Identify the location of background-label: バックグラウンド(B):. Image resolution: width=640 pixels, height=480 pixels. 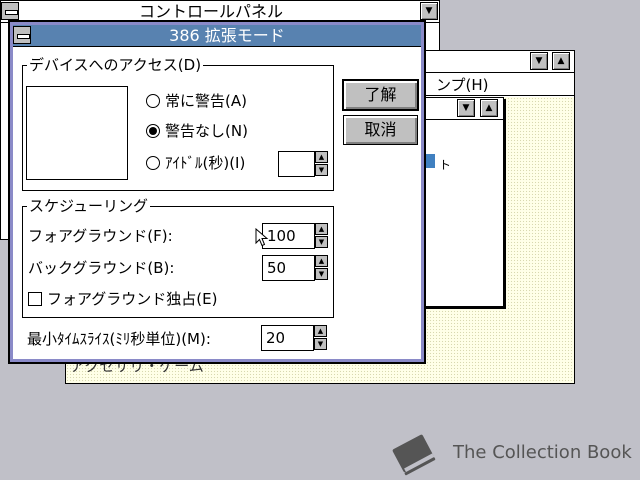
(101, 268).